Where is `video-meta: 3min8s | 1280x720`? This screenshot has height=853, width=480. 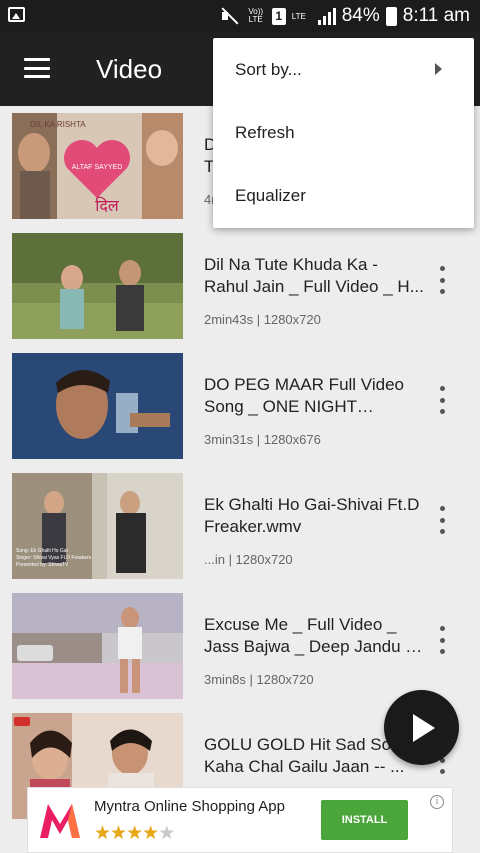 video-meta: 3min8s | 1280x720 is located at coordinates (259, 679).